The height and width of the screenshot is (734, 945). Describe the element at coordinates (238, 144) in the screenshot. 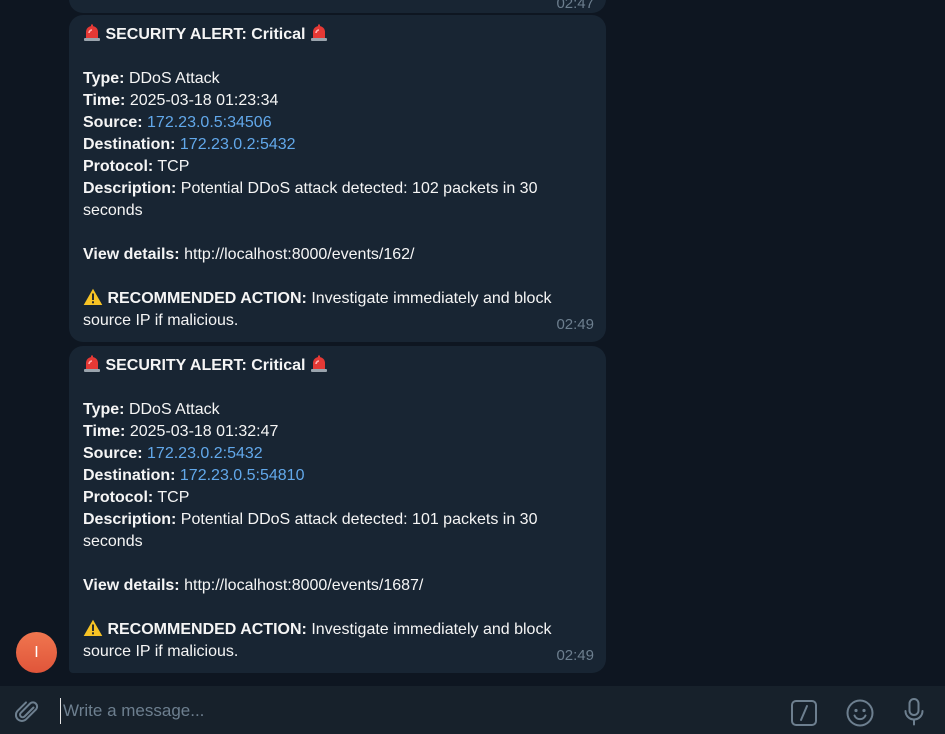

I see `destination-ip-link: 172.23.0.2:5432` at that location.